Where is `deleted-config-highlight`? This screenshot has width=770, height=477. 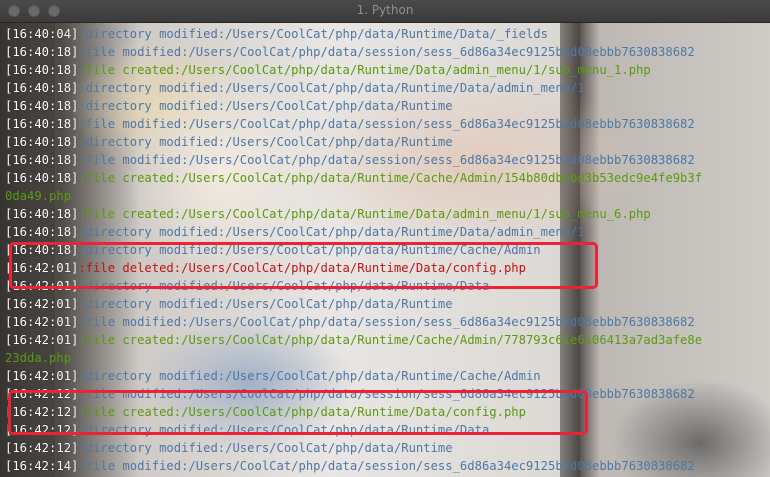
deleted-config-highlight is located at coordinates (303, 265).